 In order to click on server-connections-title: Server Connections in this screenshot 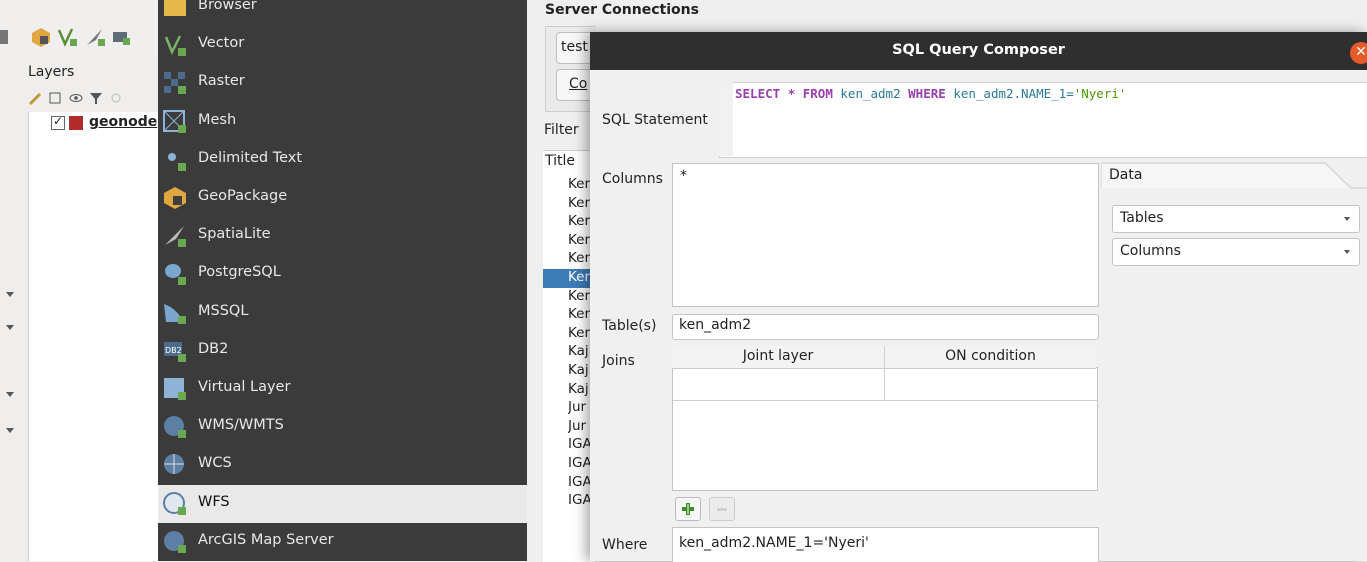, I will do `click(622, 10)`.